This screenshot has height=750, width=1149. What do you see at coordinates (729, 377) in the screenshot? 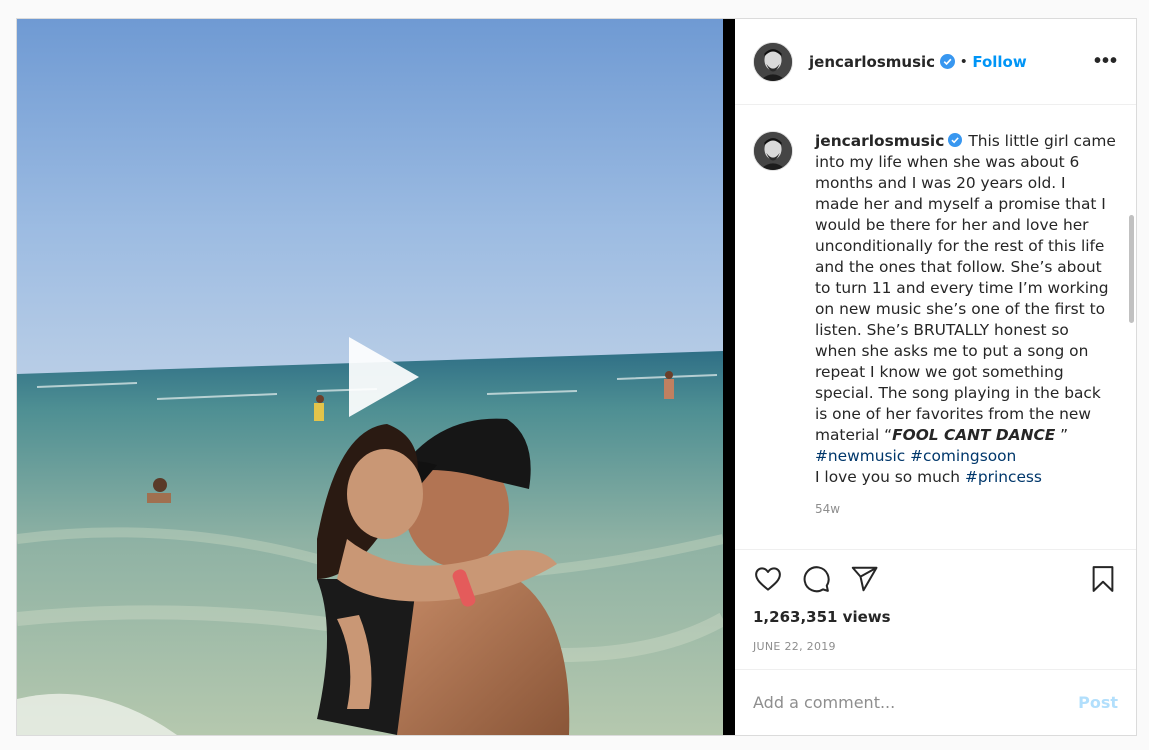
I see `video-letterbox-bar` at bounding box center [729, 377].